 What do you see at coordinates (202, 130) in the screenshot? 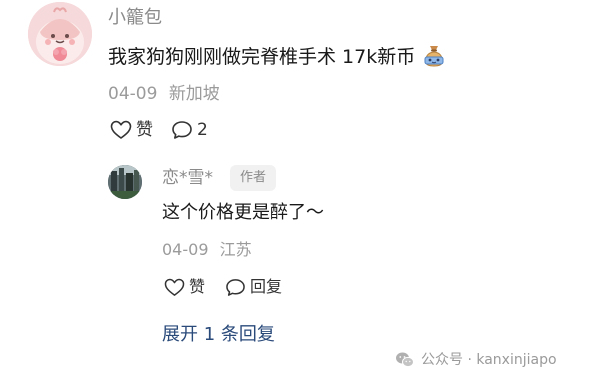
I see `reply-count: 2` at bounding box center [202, 130].